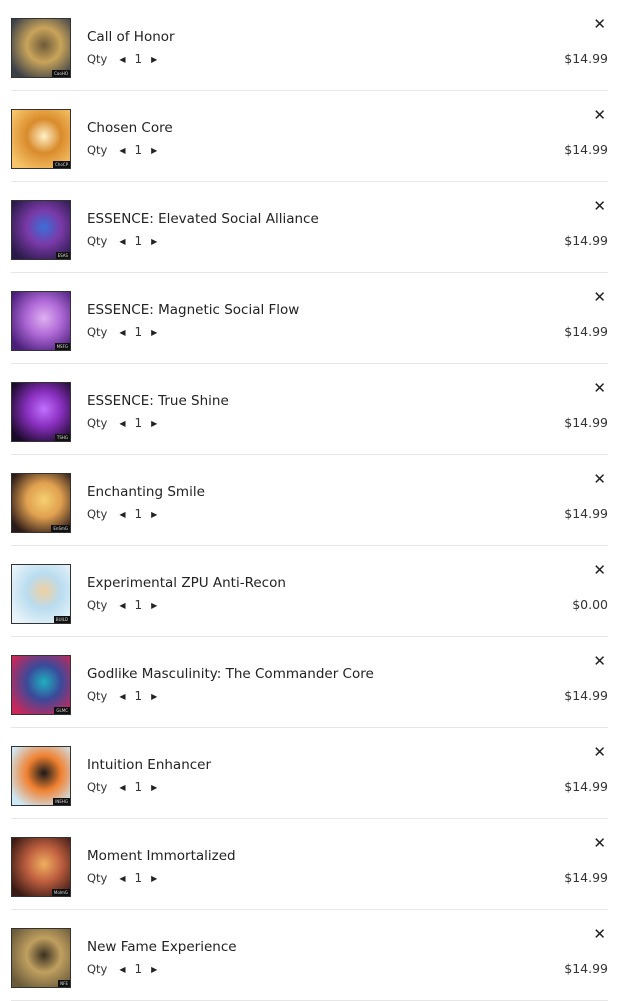  What do you see at coordinates (162, 947) in the screenshot?
I see `product-title: New Fame Experience` at bounding box center [162, 947].